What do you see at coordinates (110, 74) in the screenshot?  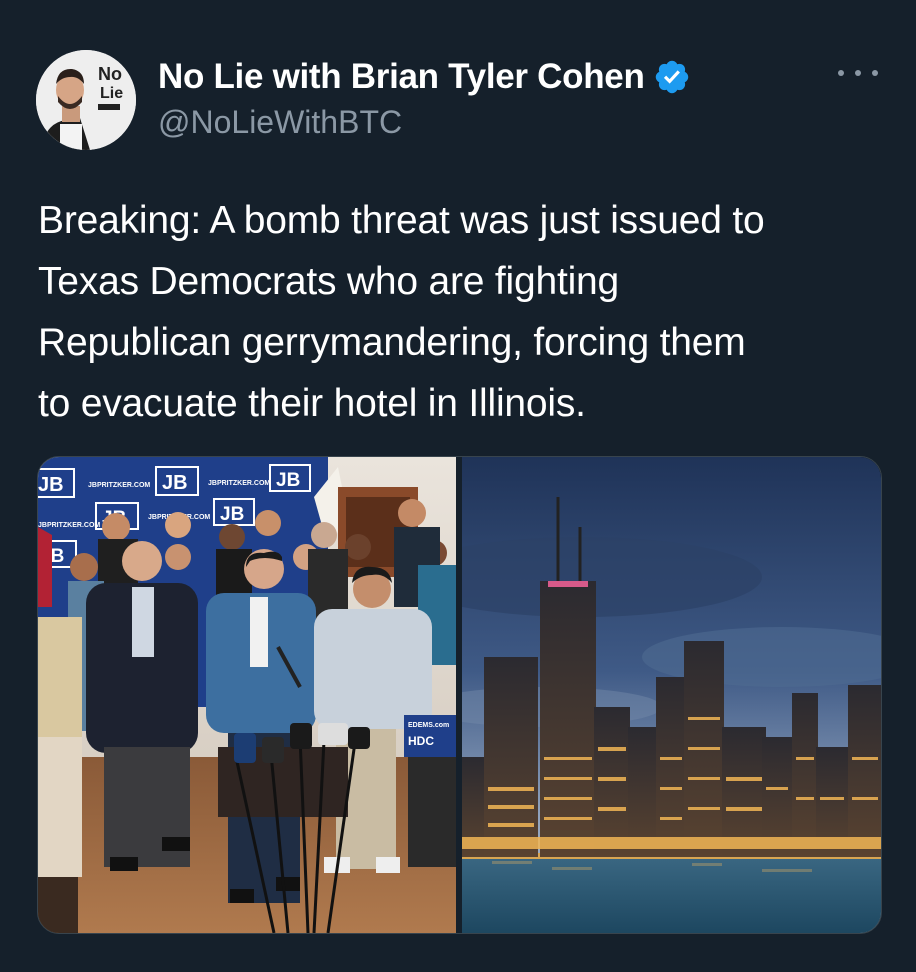 I see `avatar-logo-line1: No` at bounding box center [110, 74].